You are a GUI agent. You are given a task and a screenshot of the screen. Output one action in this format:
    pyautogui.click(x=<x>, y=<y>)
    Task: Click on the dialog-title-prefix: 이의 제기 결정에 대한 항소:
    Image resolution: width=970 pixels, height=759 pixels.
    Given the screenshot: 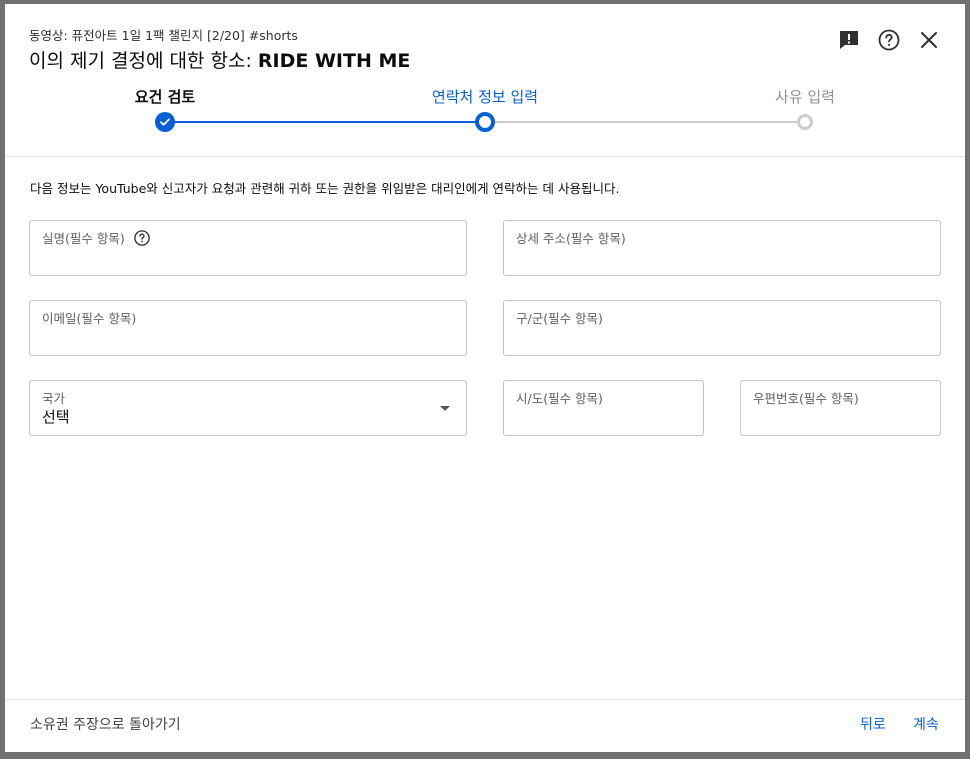 What is the action you would take?
    pyautogui.click(x=143, y=61)
    